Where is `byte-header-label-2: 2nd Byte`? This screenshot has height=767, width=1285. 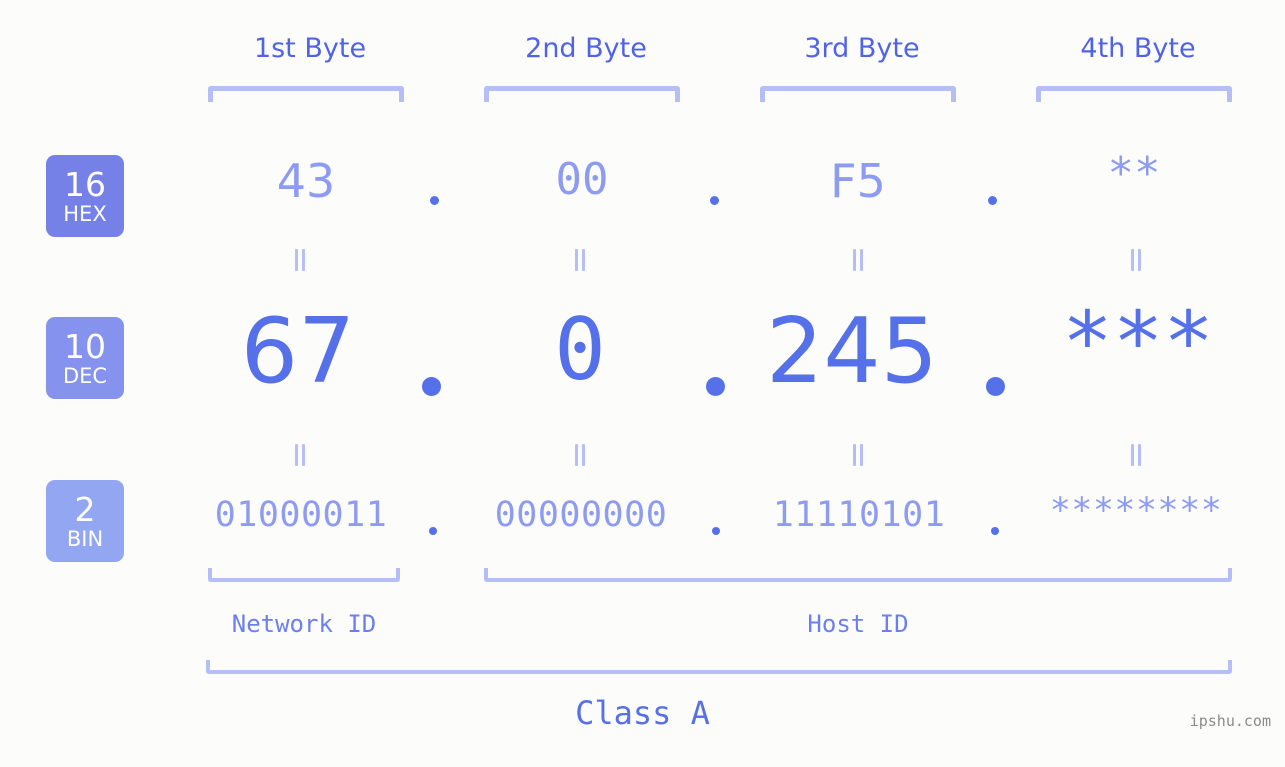 byte-header-label-2: 2nd Byte is located at coordinates (586, 48).